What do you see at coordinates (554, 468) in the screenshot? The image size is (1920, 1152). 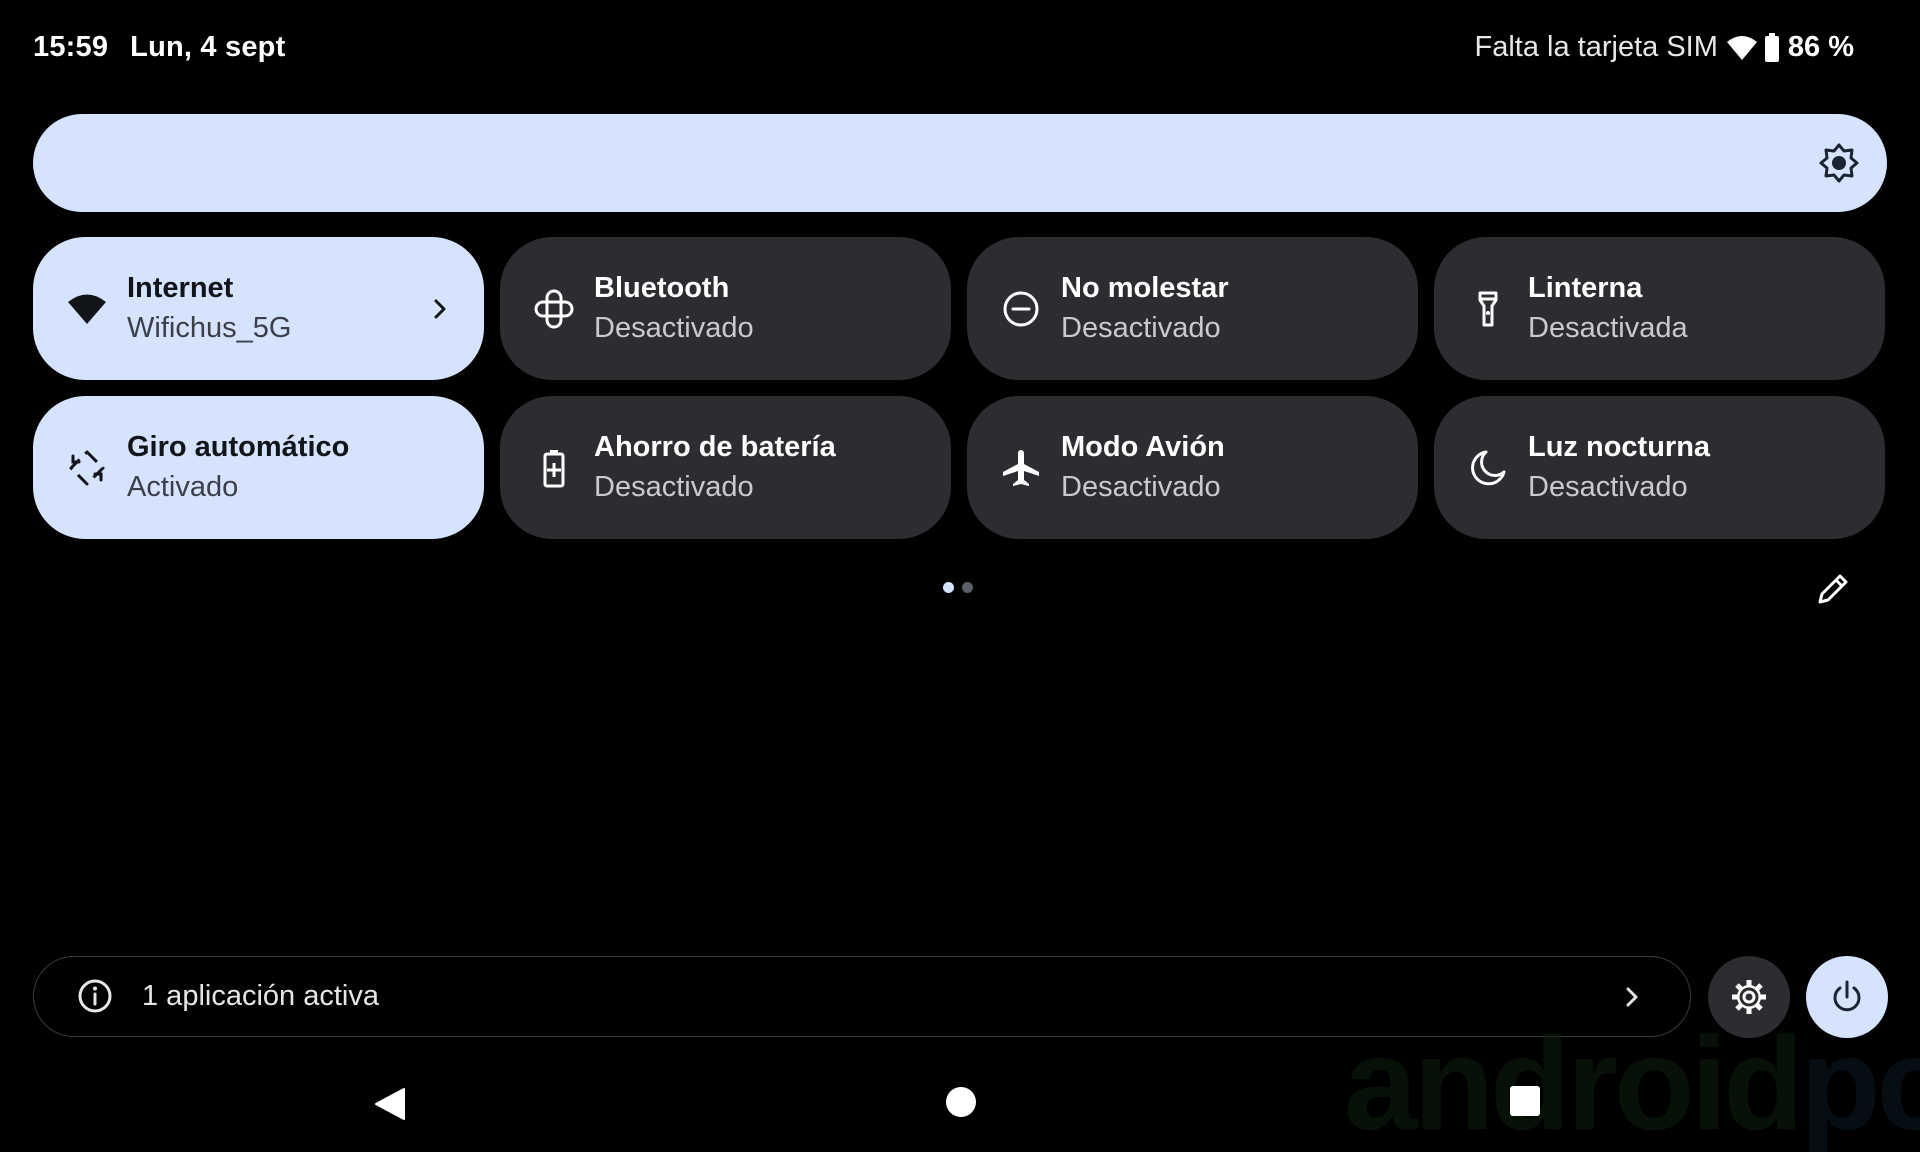 I see `battery-saver-icon` at bounding box center [554, 468].